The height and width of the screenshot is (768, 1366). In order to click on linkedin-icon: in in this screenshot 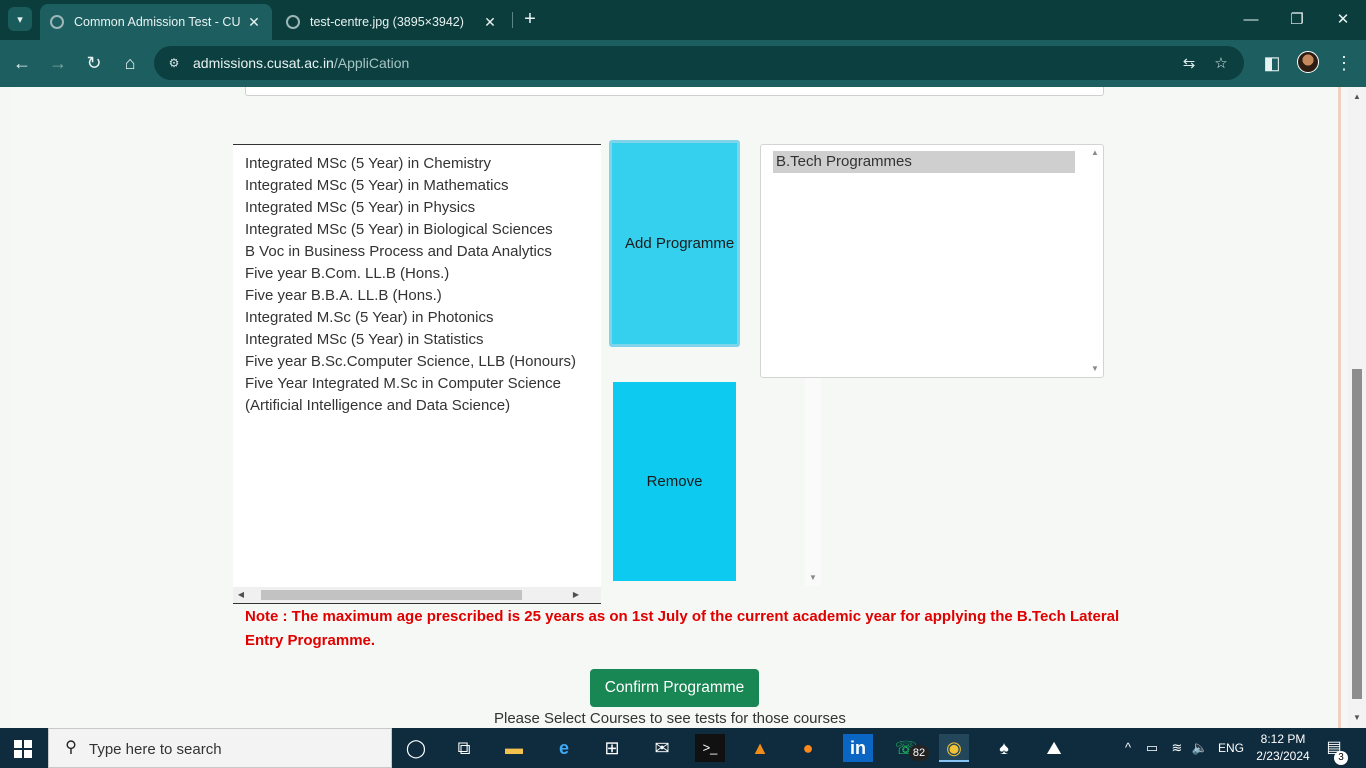, I will do `click(858, 748)`.